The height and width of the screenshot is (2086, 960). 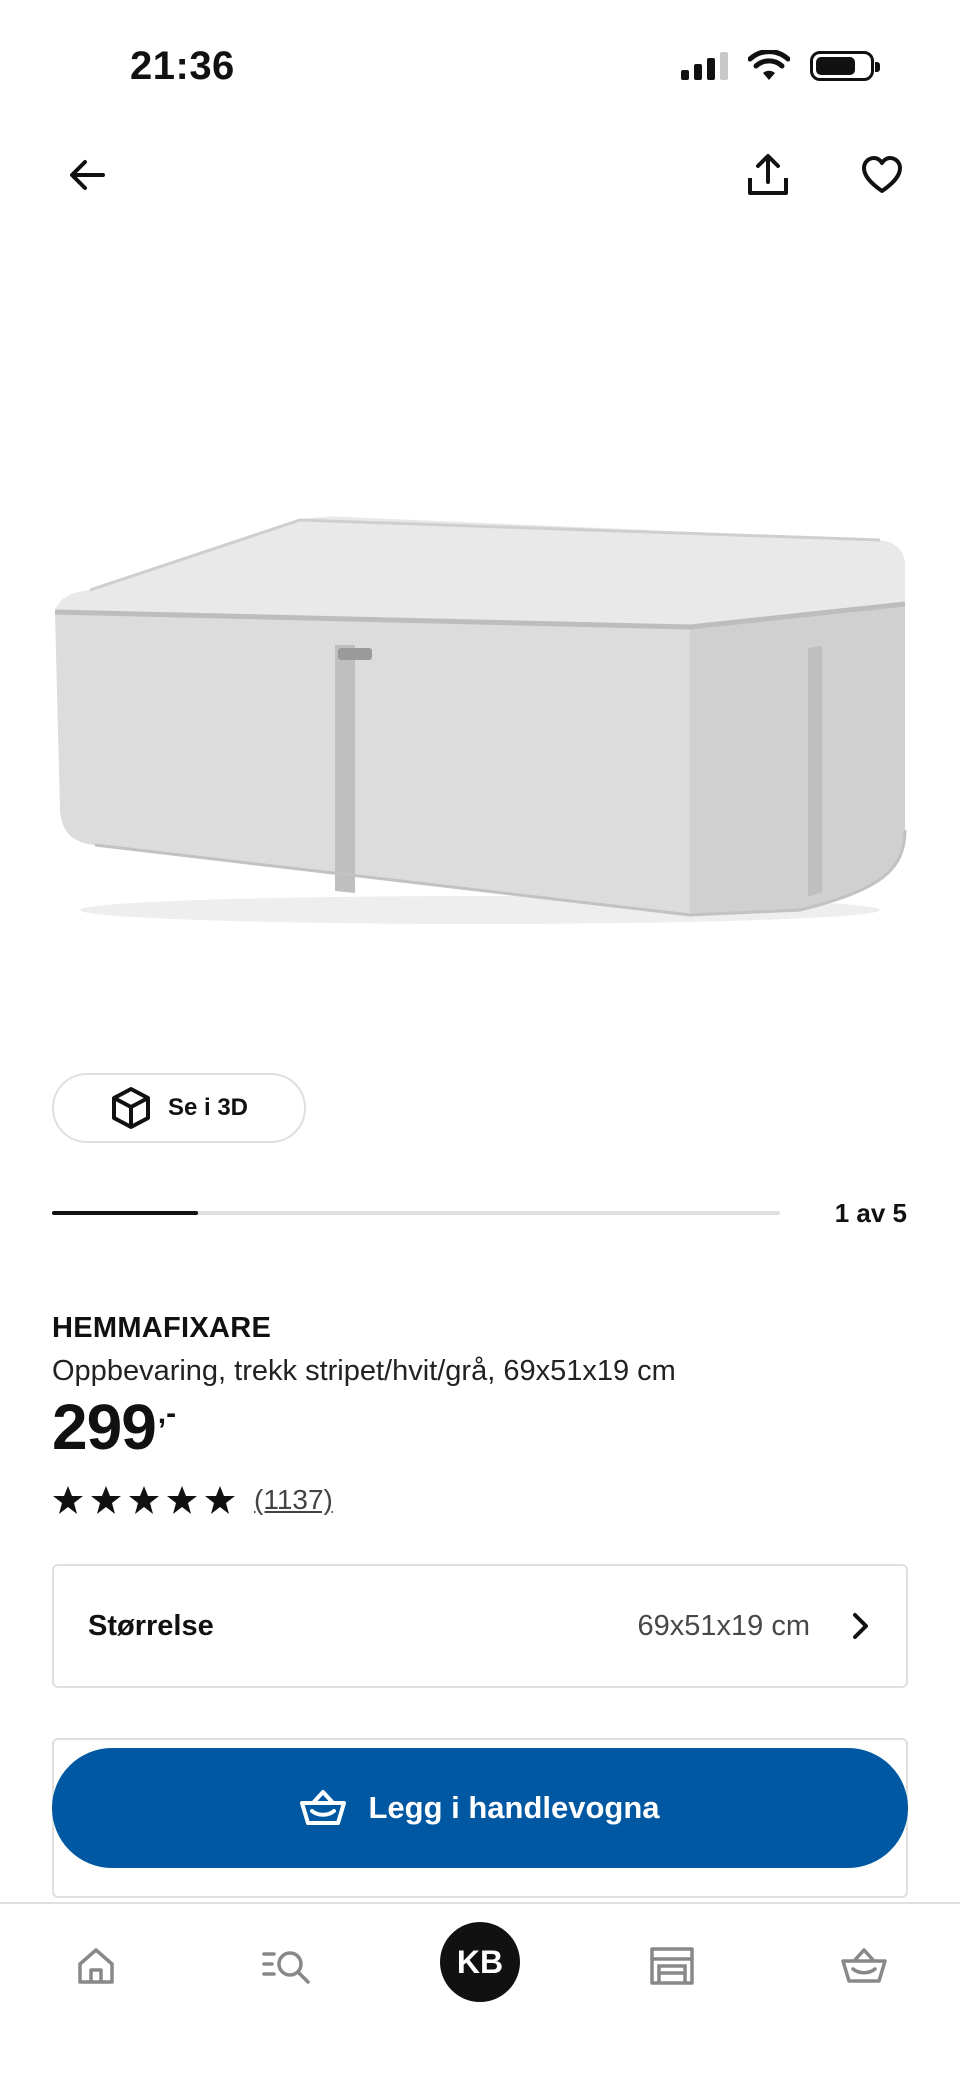 I want to click on size-label: Størrelse, so click(x=151, y=1625).